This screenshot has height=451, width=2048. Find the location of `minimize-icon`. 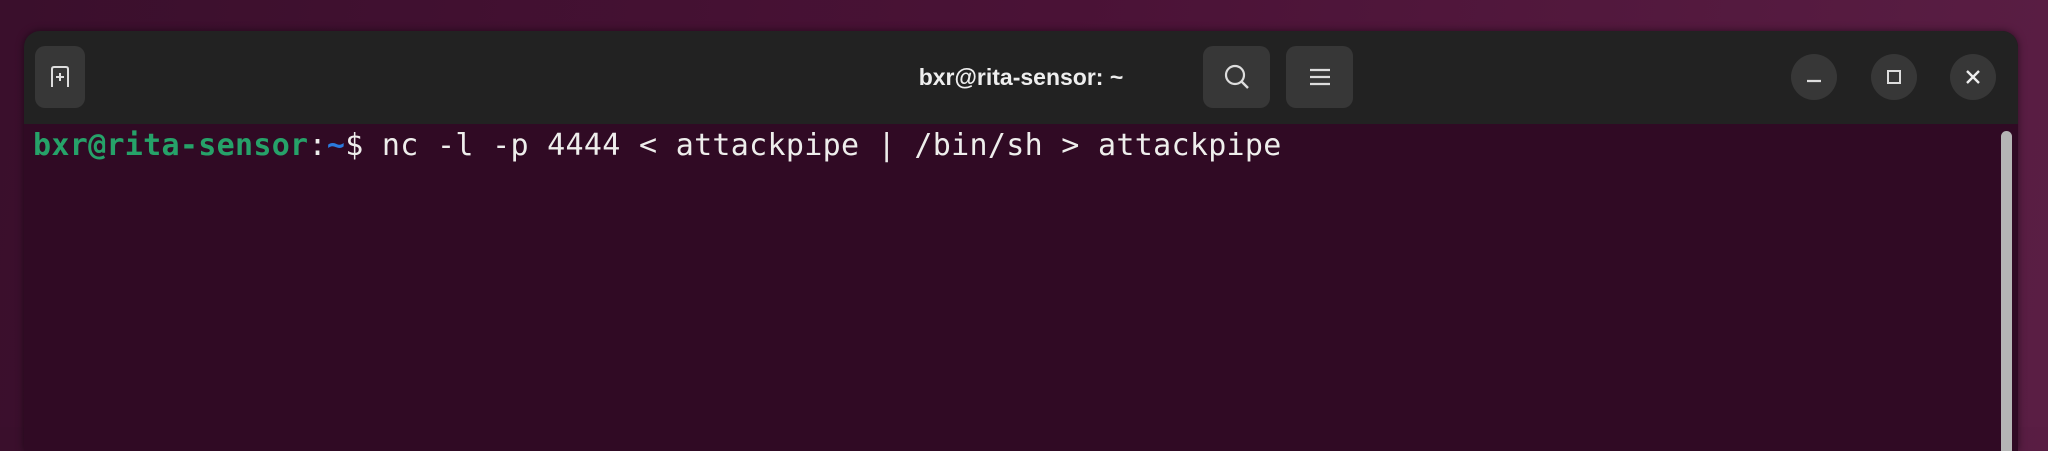

minimize-icon is located at coordinates (1814, 81).